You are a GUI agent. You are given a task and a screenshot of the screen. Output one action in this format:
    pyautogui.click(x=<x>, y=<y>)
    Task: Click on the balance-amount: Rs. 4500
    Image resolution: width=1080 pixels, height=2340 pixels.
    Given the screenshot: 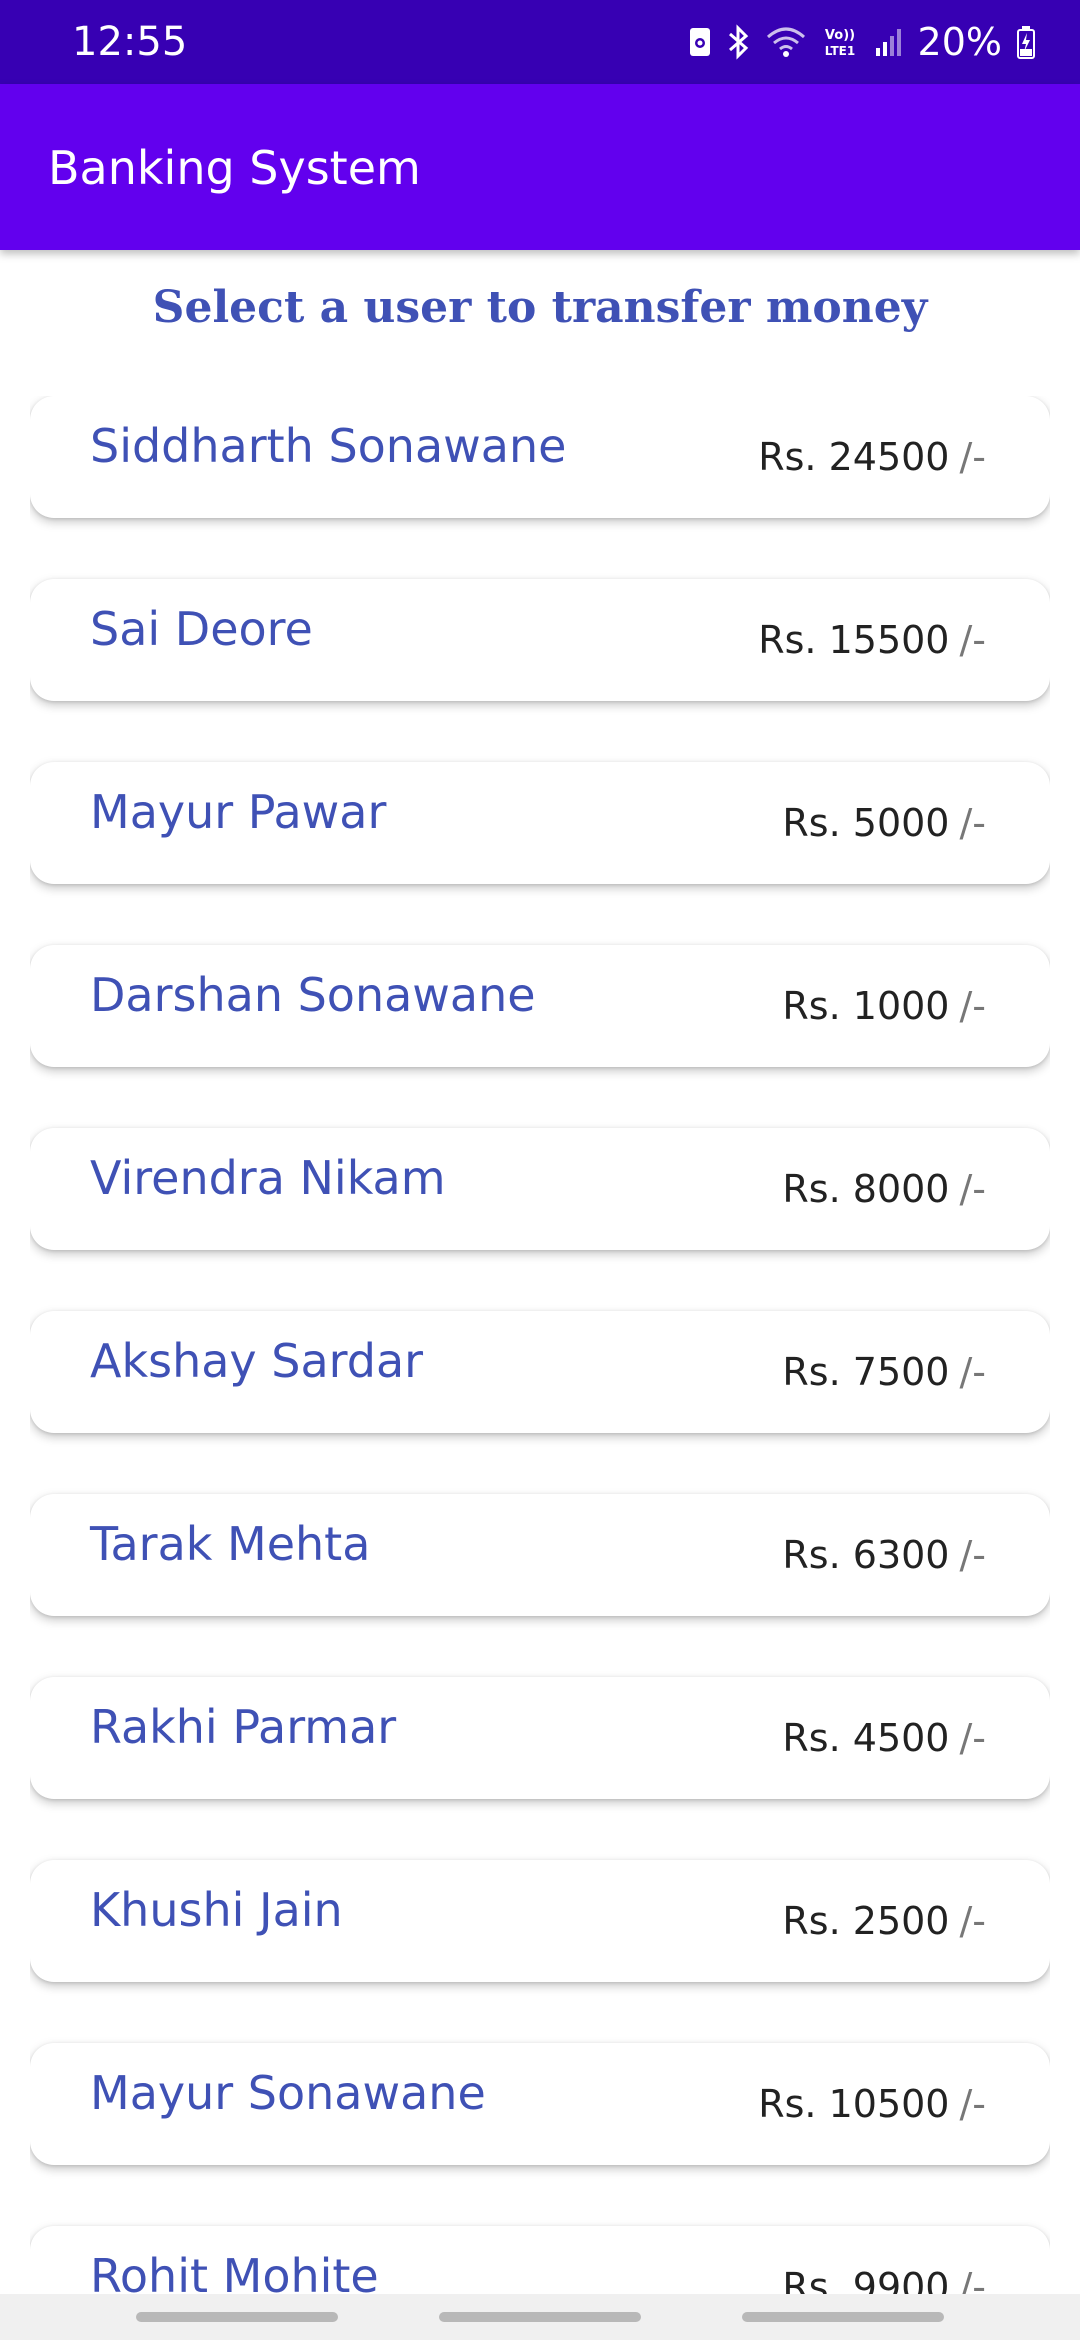 What is the action you would take?
    pyautogui.click(x=866, y=1738)
    